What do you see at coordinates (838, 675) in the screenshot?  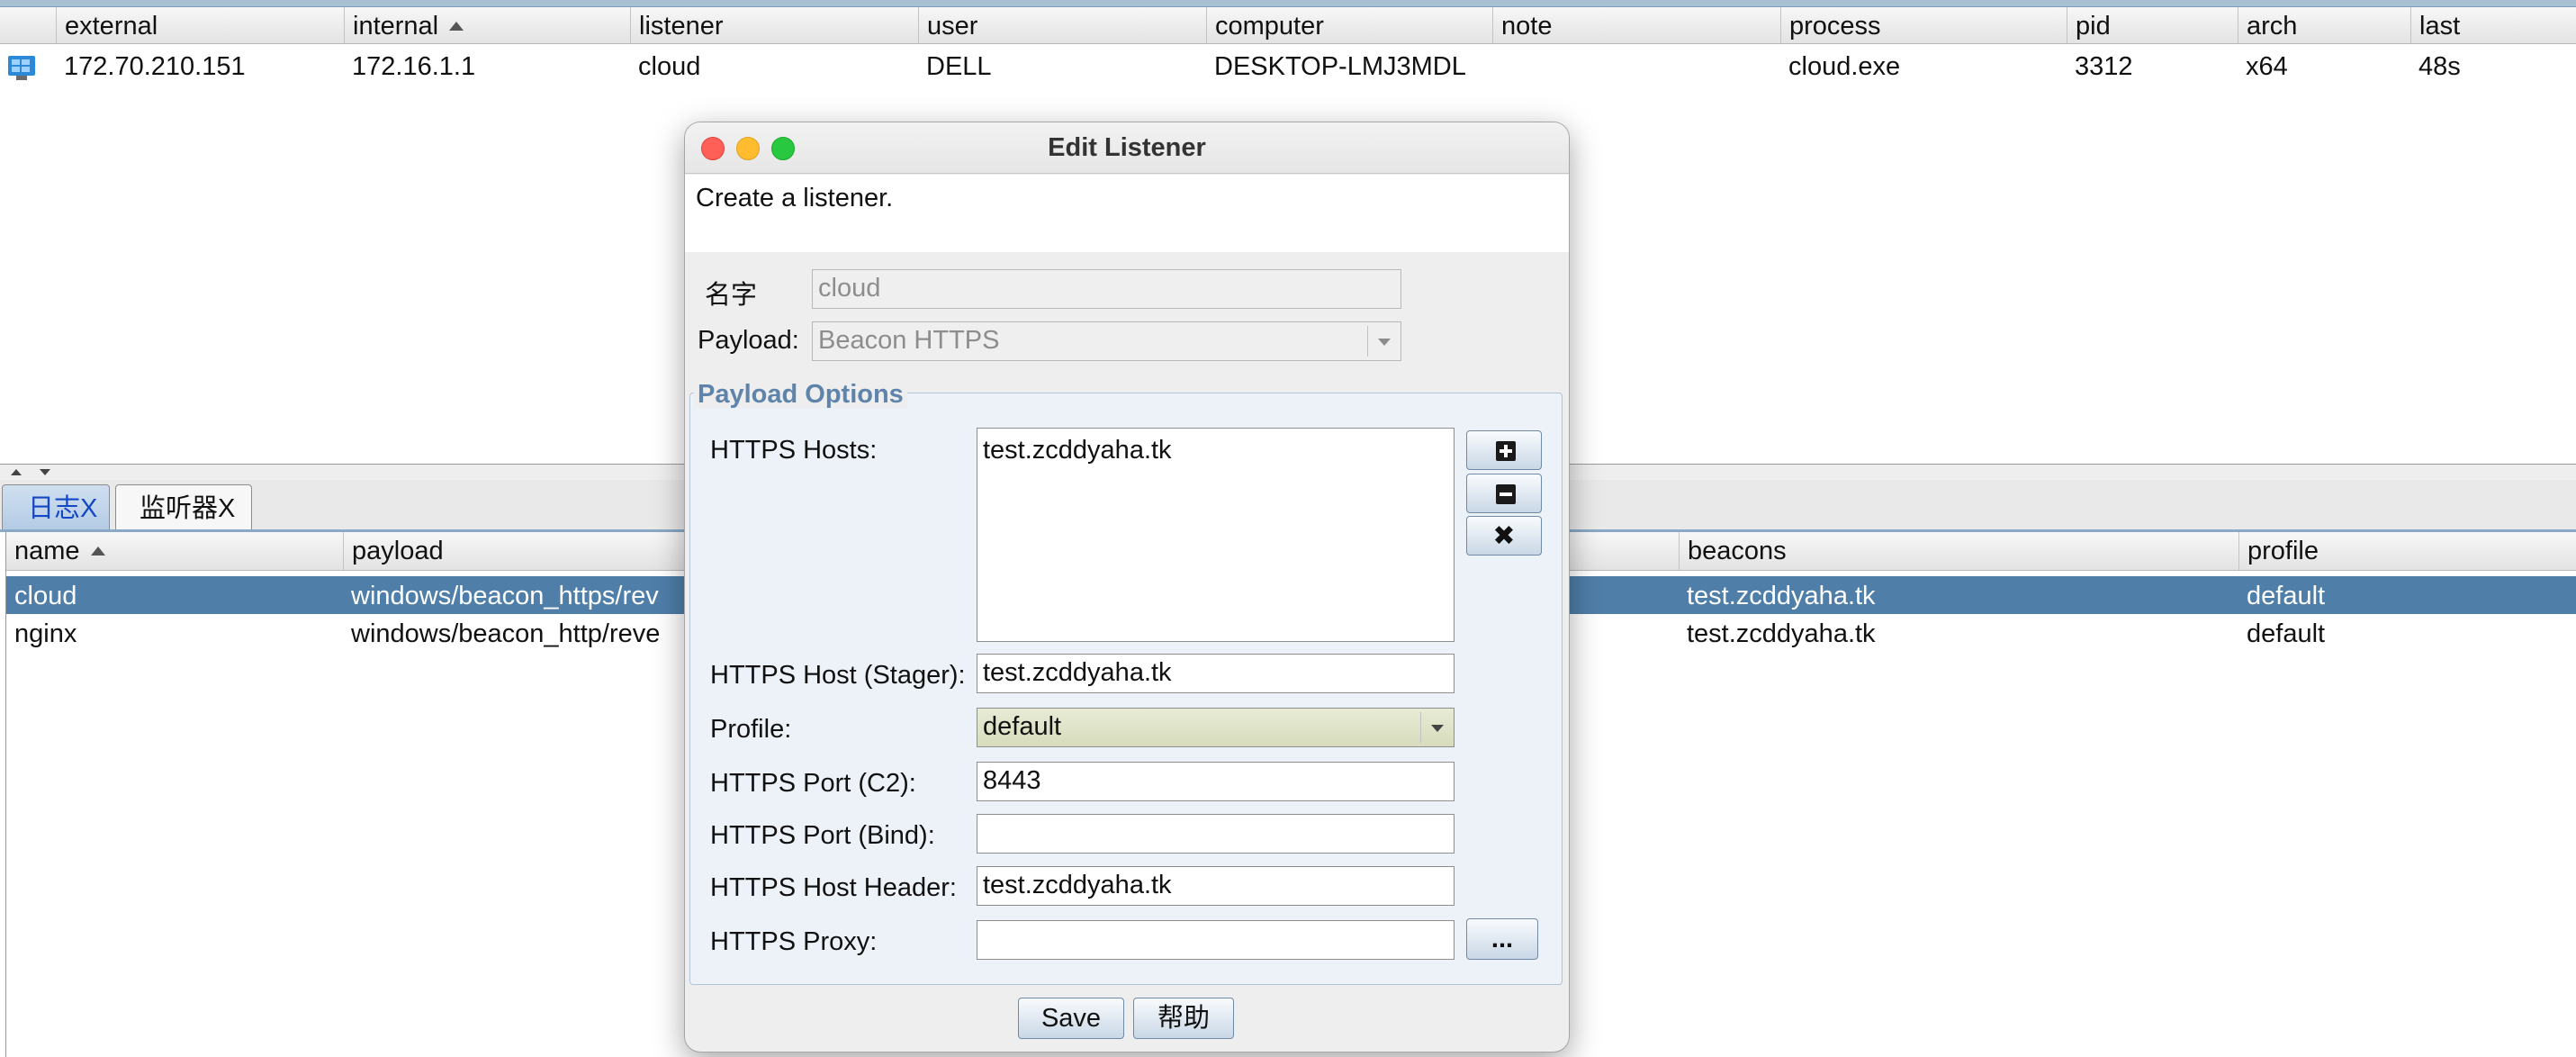 I see `stager-host-label: HTTPS Host (Stager):` at bounding box center [838, 675].